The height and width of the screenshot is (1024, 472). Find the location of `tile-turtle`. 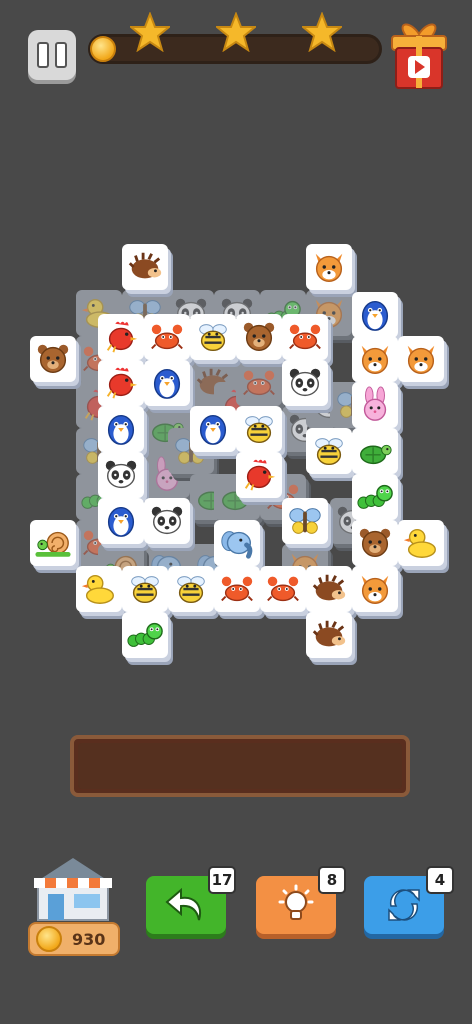

tile-turtle is located at coordinates (375, 451).